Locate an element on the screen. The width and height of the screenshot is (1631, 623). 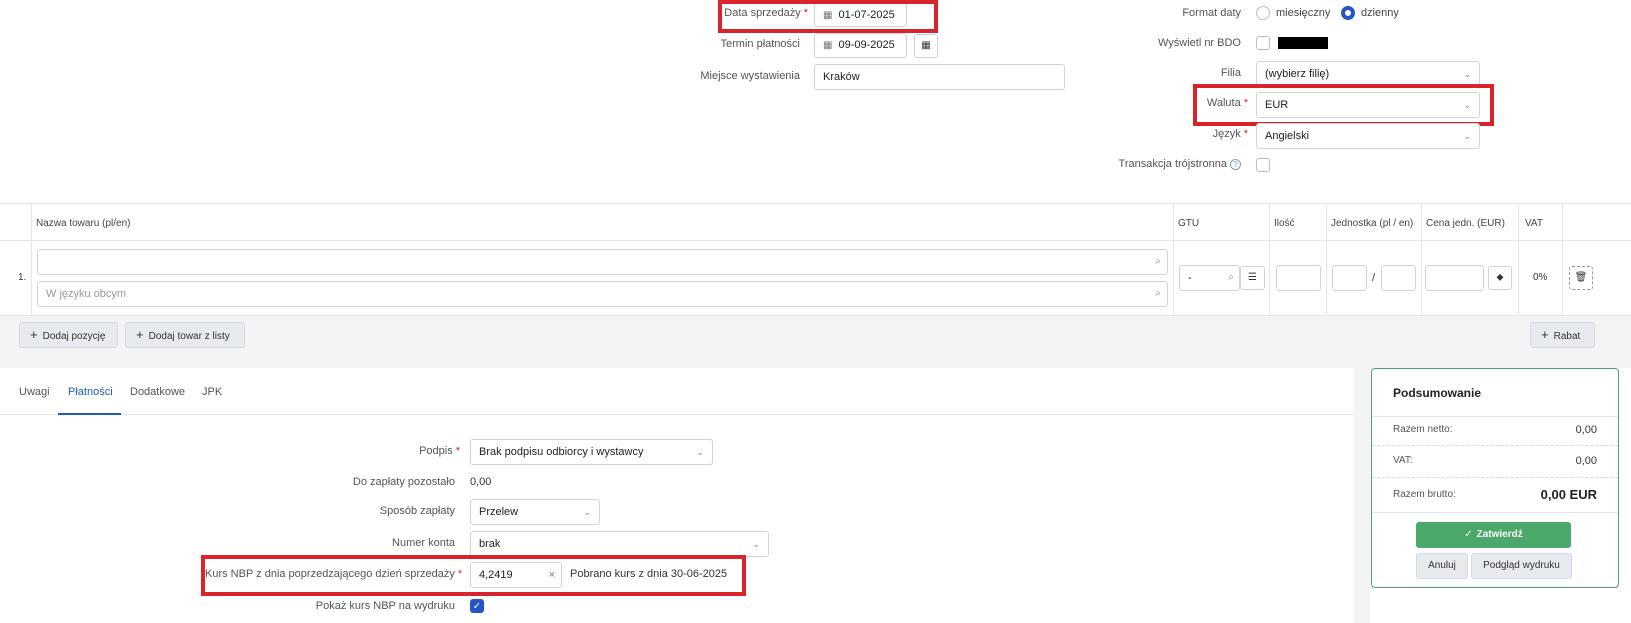
add-from-list-button: + Dodaj towar z listy is located at coordinates (185, 335).